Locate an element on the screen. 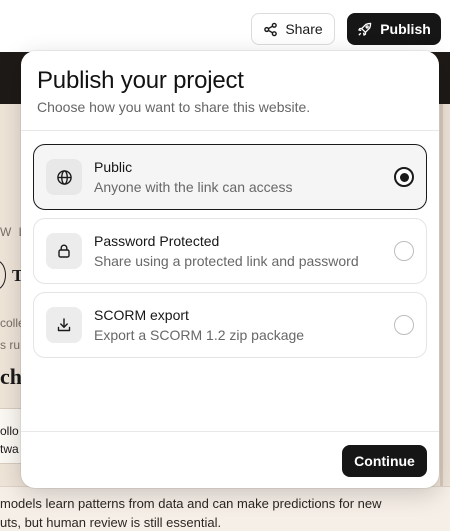 The image size is (450, 531). option-public: Public Anyone with the link can access is located at coordinates (230, 177).